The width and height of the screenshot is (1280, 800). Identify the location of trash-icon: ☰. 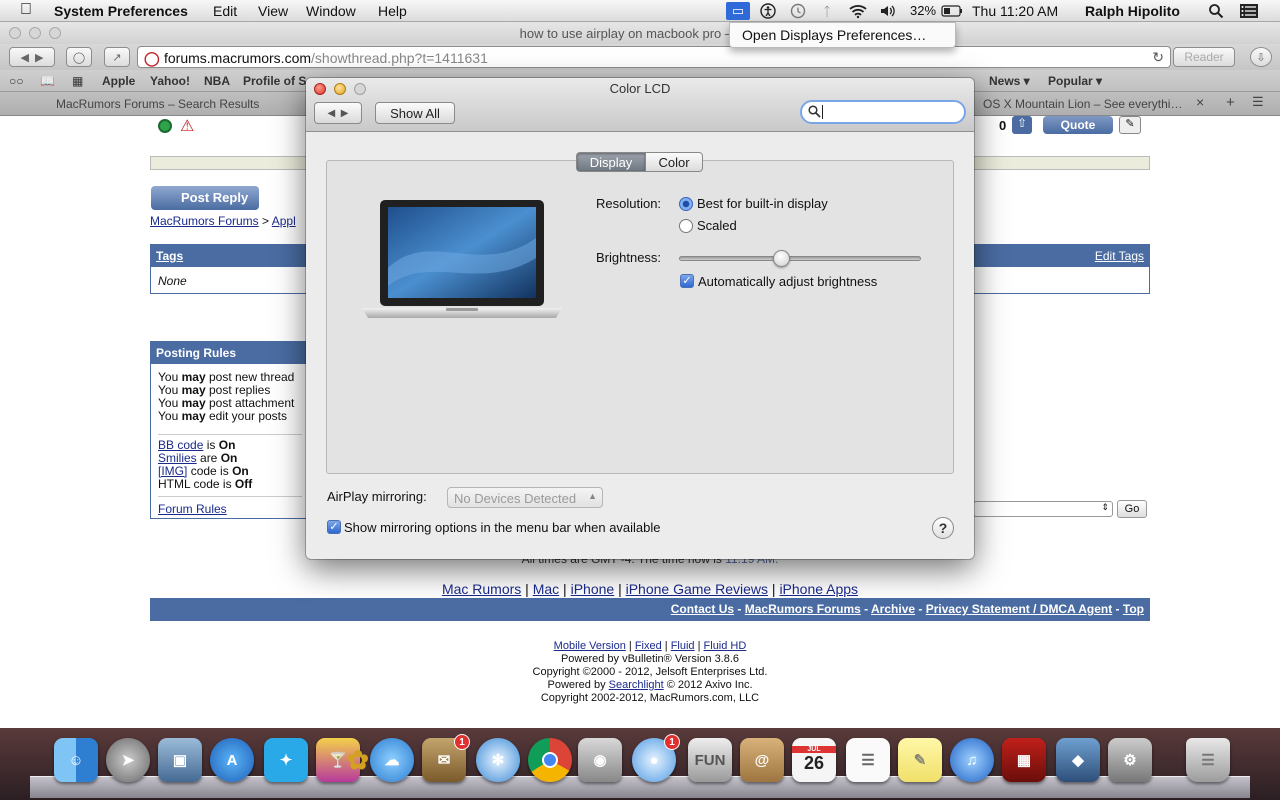
(1208, 760).